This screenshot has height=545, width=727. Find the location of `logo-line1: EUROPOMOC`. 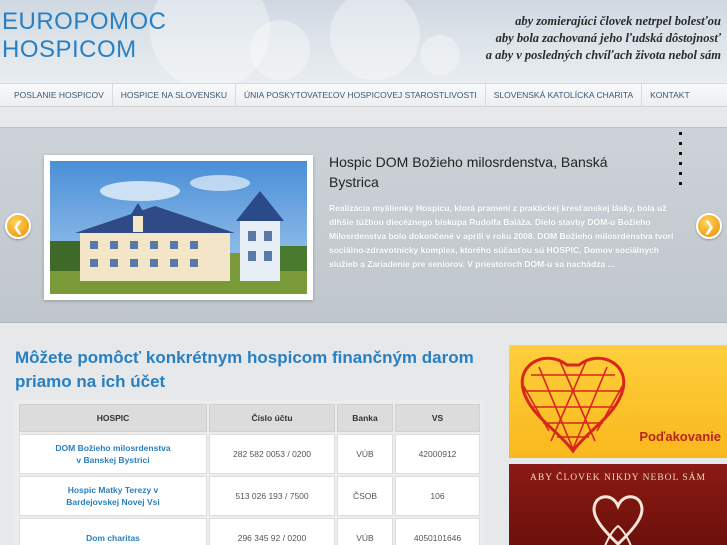

logo-line1: EUROPOMOC is located at coordinates (84, 21).